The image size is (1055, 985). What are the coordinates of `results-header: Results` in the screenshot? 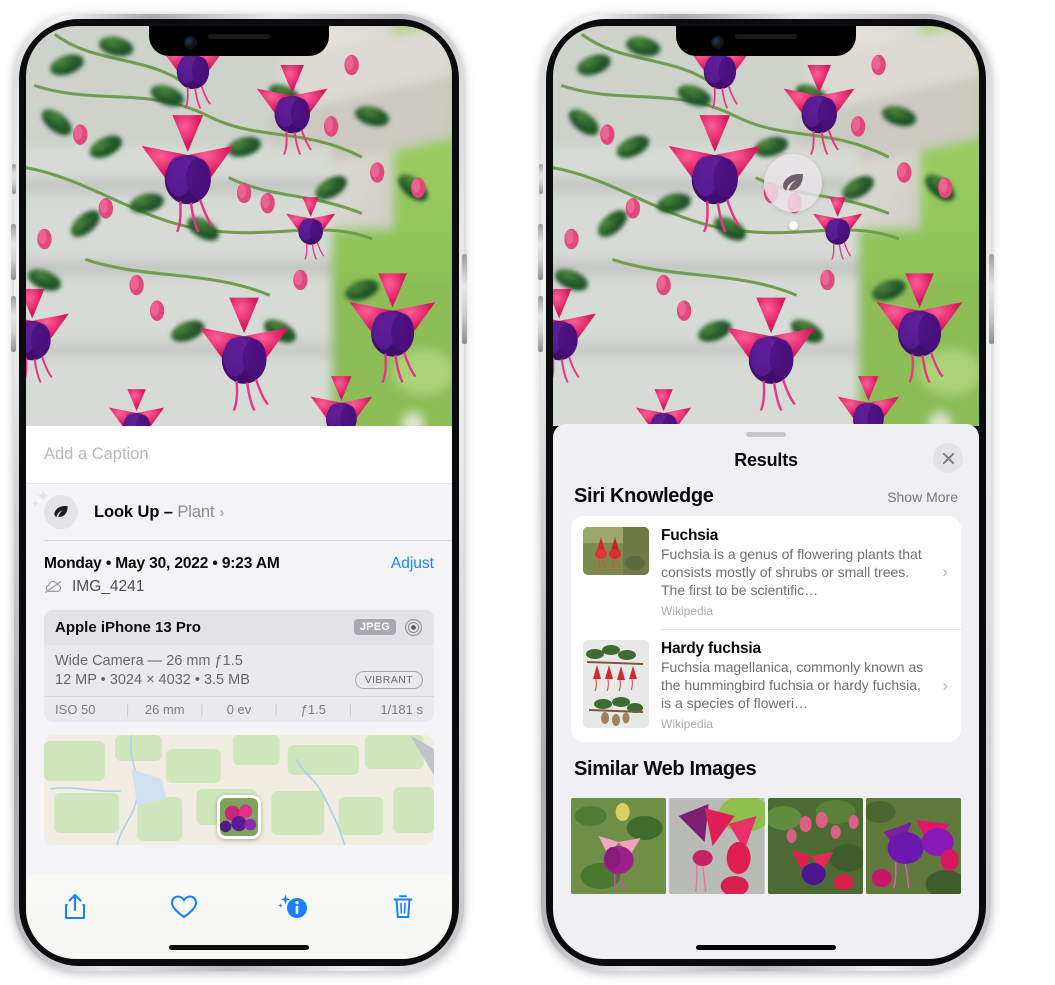 It's located at (766, 460).